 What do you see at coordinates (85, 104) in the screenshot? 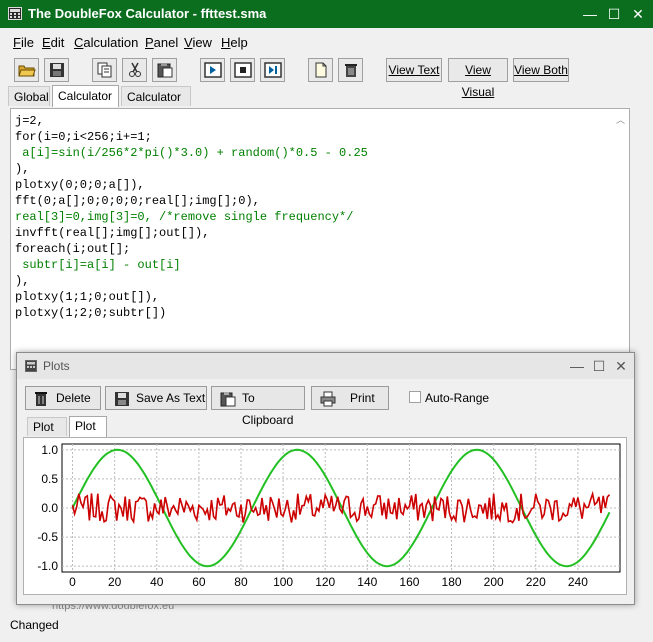
I see `tab-calculator-1: Calculator 1` at bounding box center [85, 104].